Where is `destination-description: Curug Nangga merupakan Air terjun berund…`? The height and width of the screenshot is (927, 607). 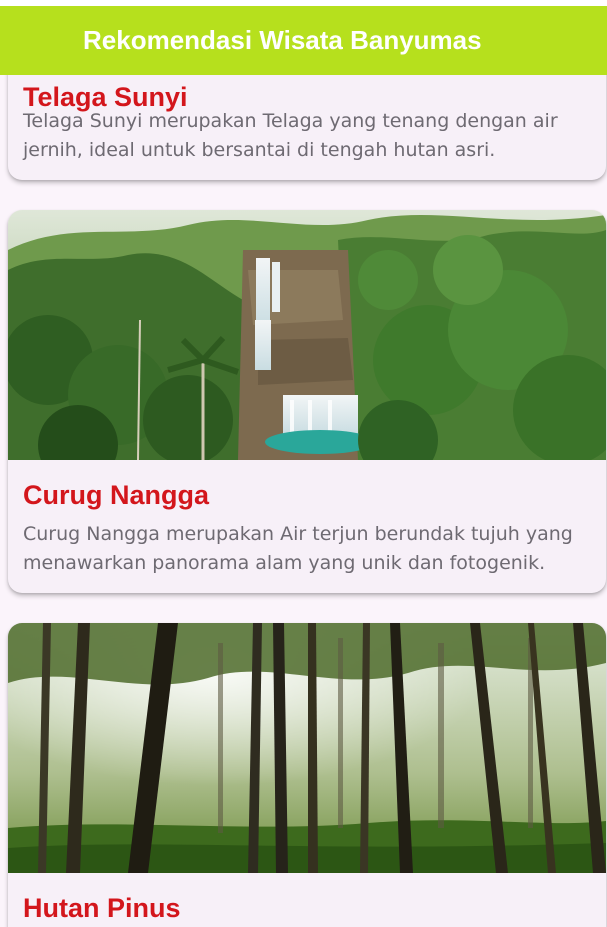
destination-description: Curug Nangga merupakan Air terjun berund… is located at coordinates (298, 548).